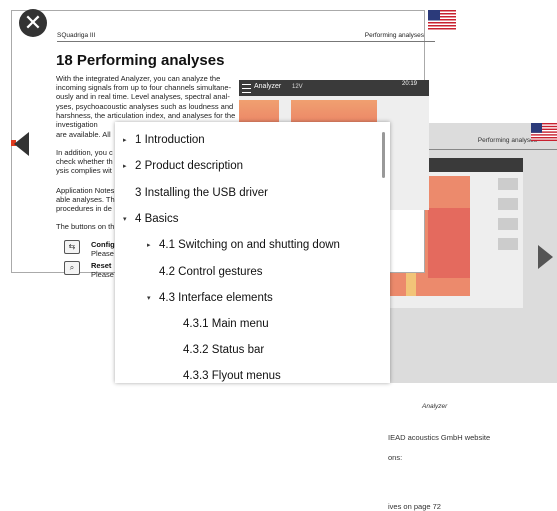  I want to click on toc-item: 4.3.2 Status bar, so click(223, 350).